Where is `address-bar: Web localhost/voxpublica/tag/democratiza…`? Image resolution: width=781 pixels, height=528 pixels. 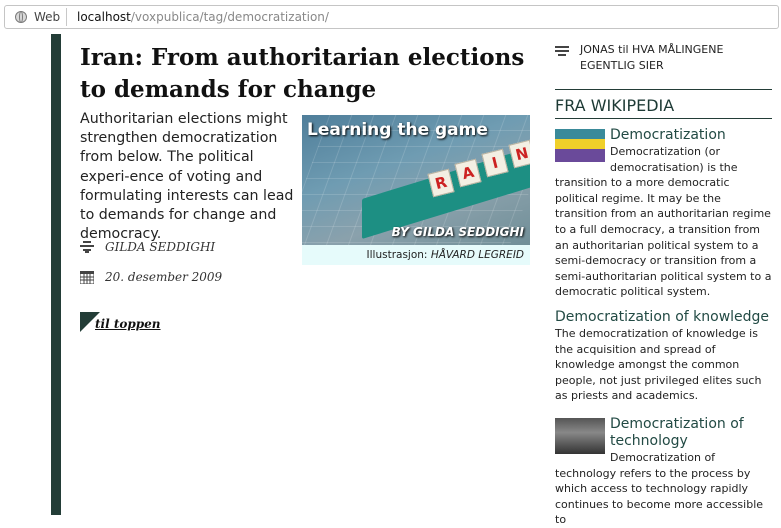
address-bar: Web localhost/voxpublica/tag/democratiza… is located at coordinates (391, 17).